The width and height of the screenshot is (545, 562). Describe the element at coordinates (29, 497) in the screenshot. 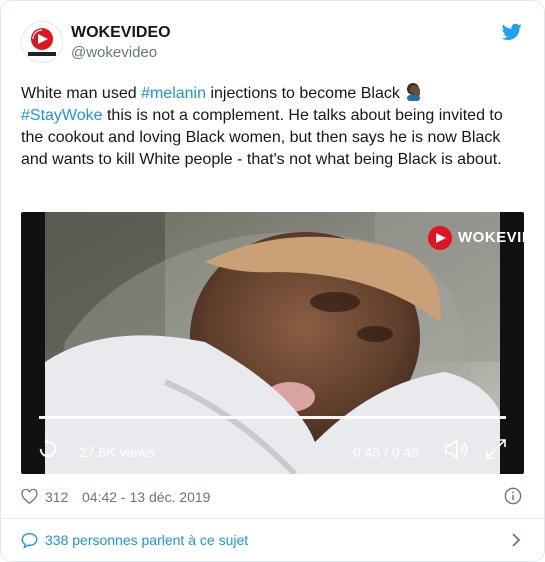

I see `heart-icon` at that location.